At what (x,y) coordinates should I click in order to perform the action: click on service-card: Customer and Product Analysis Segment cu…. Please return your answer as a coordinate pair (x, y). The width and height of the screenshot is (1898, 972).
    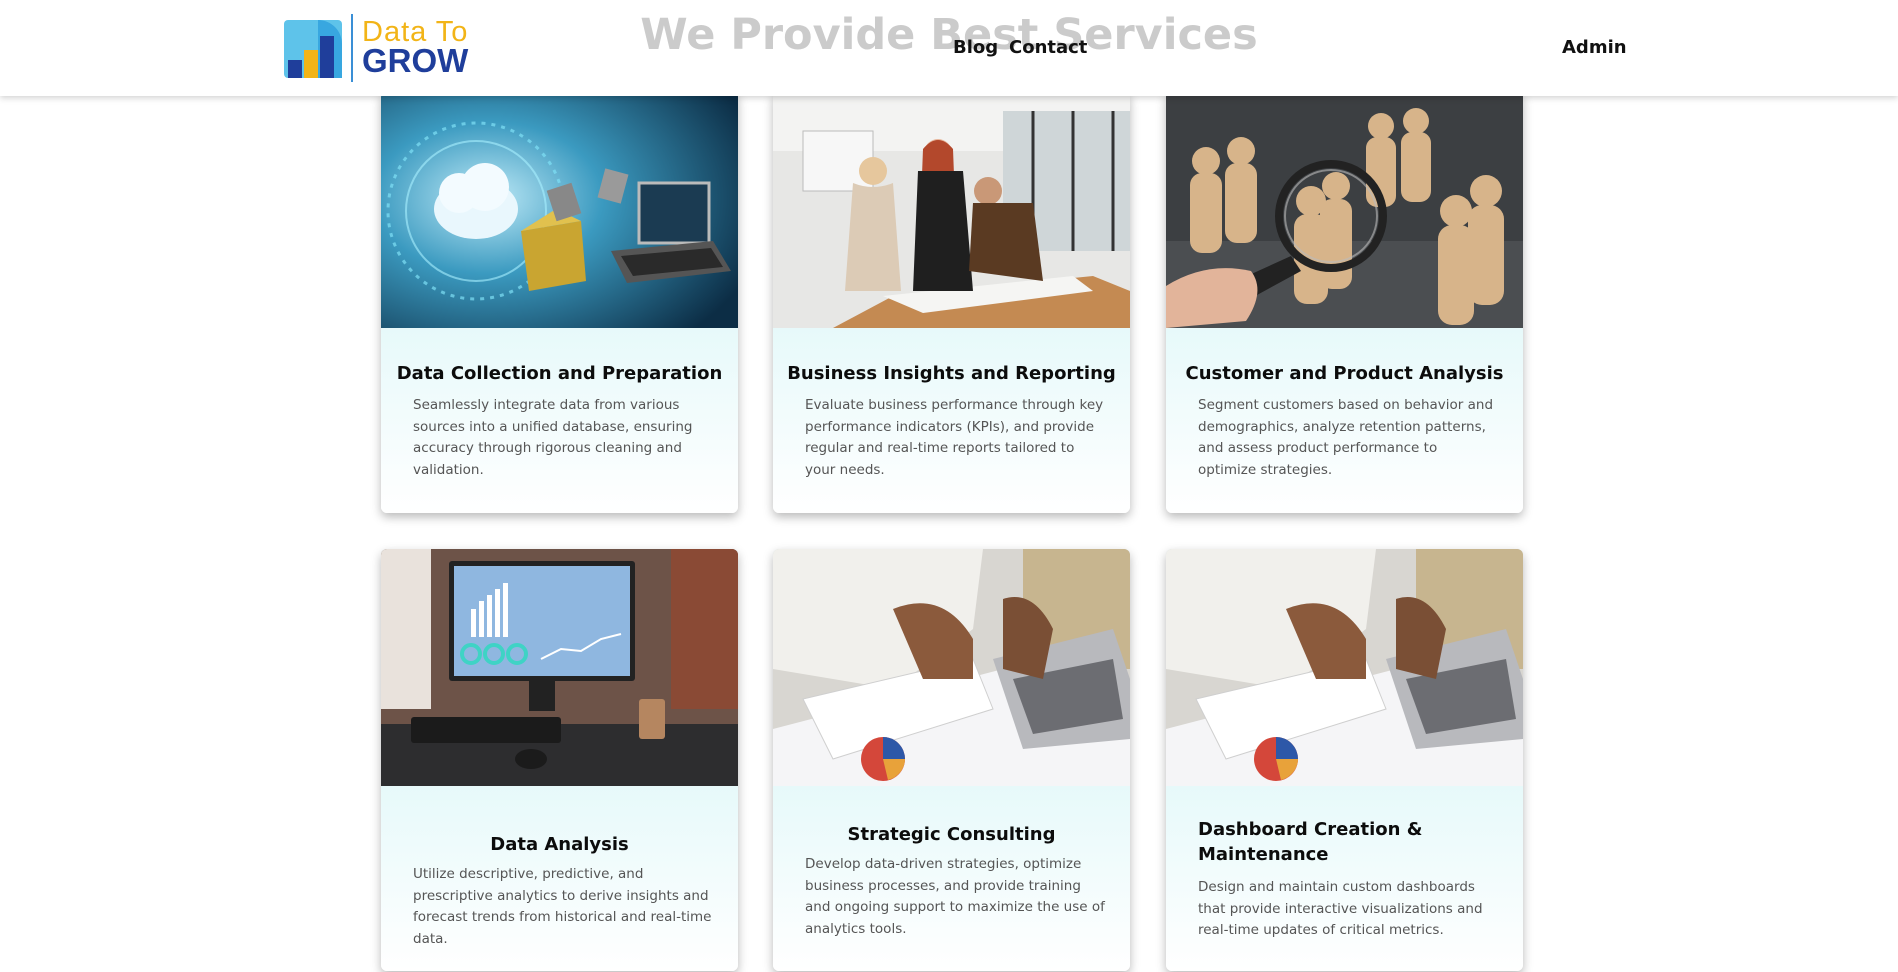
    Looking at the image, I should click on (1344, 302).